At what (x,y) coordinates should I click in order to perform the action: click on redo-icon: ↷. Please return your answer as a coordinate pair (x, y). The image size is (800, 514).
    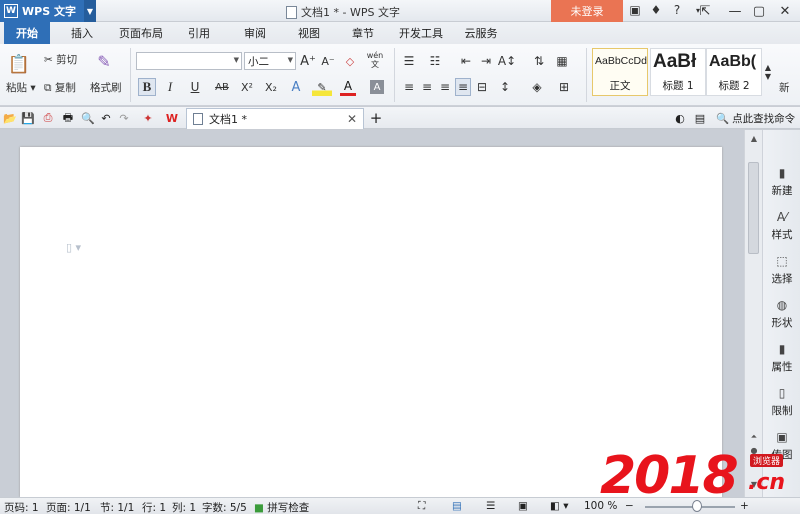
    Looking at the image, I should click on (124, 118).